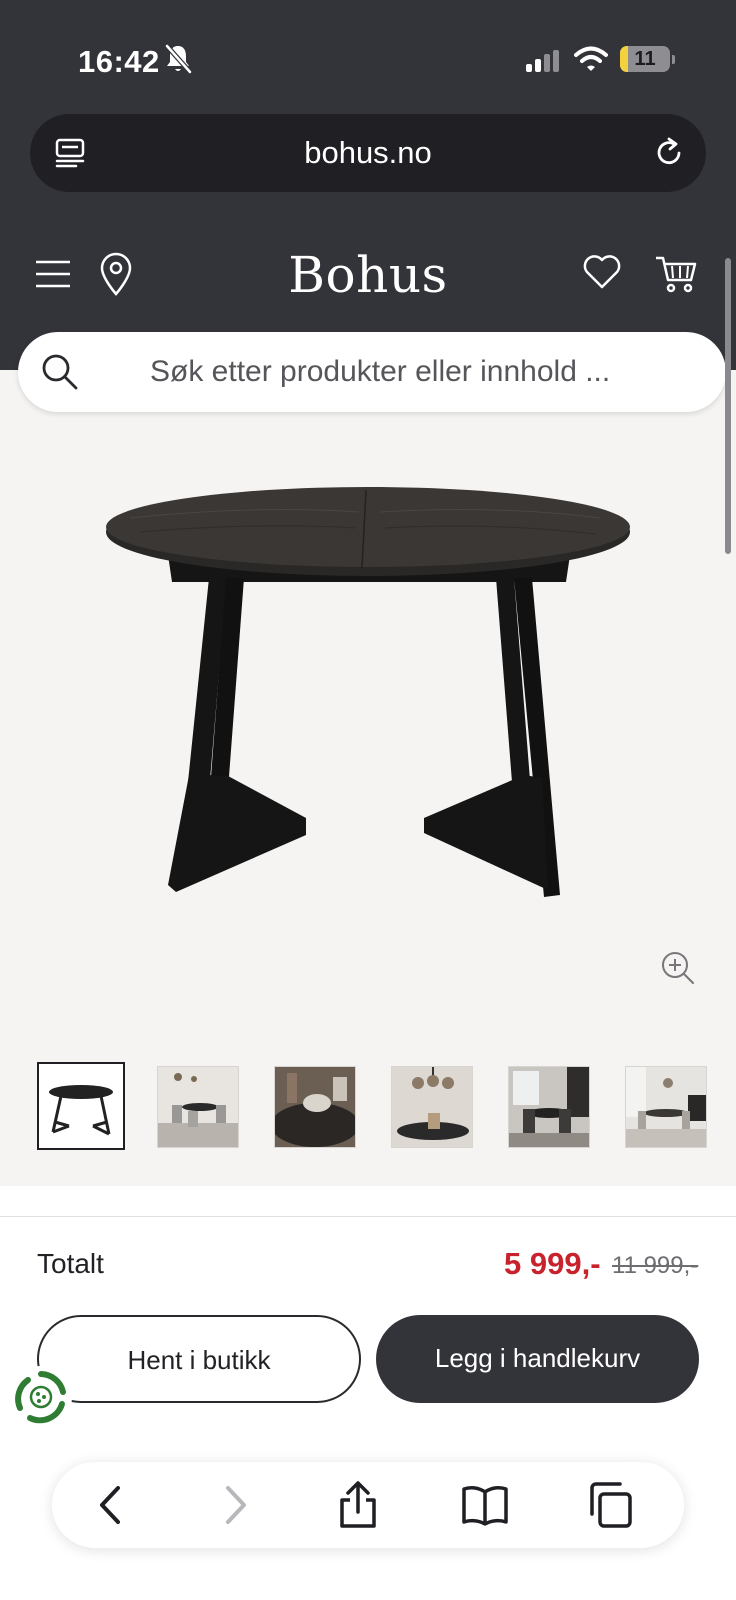  I want to click on url-text: bohus.no, so click(368, 153).